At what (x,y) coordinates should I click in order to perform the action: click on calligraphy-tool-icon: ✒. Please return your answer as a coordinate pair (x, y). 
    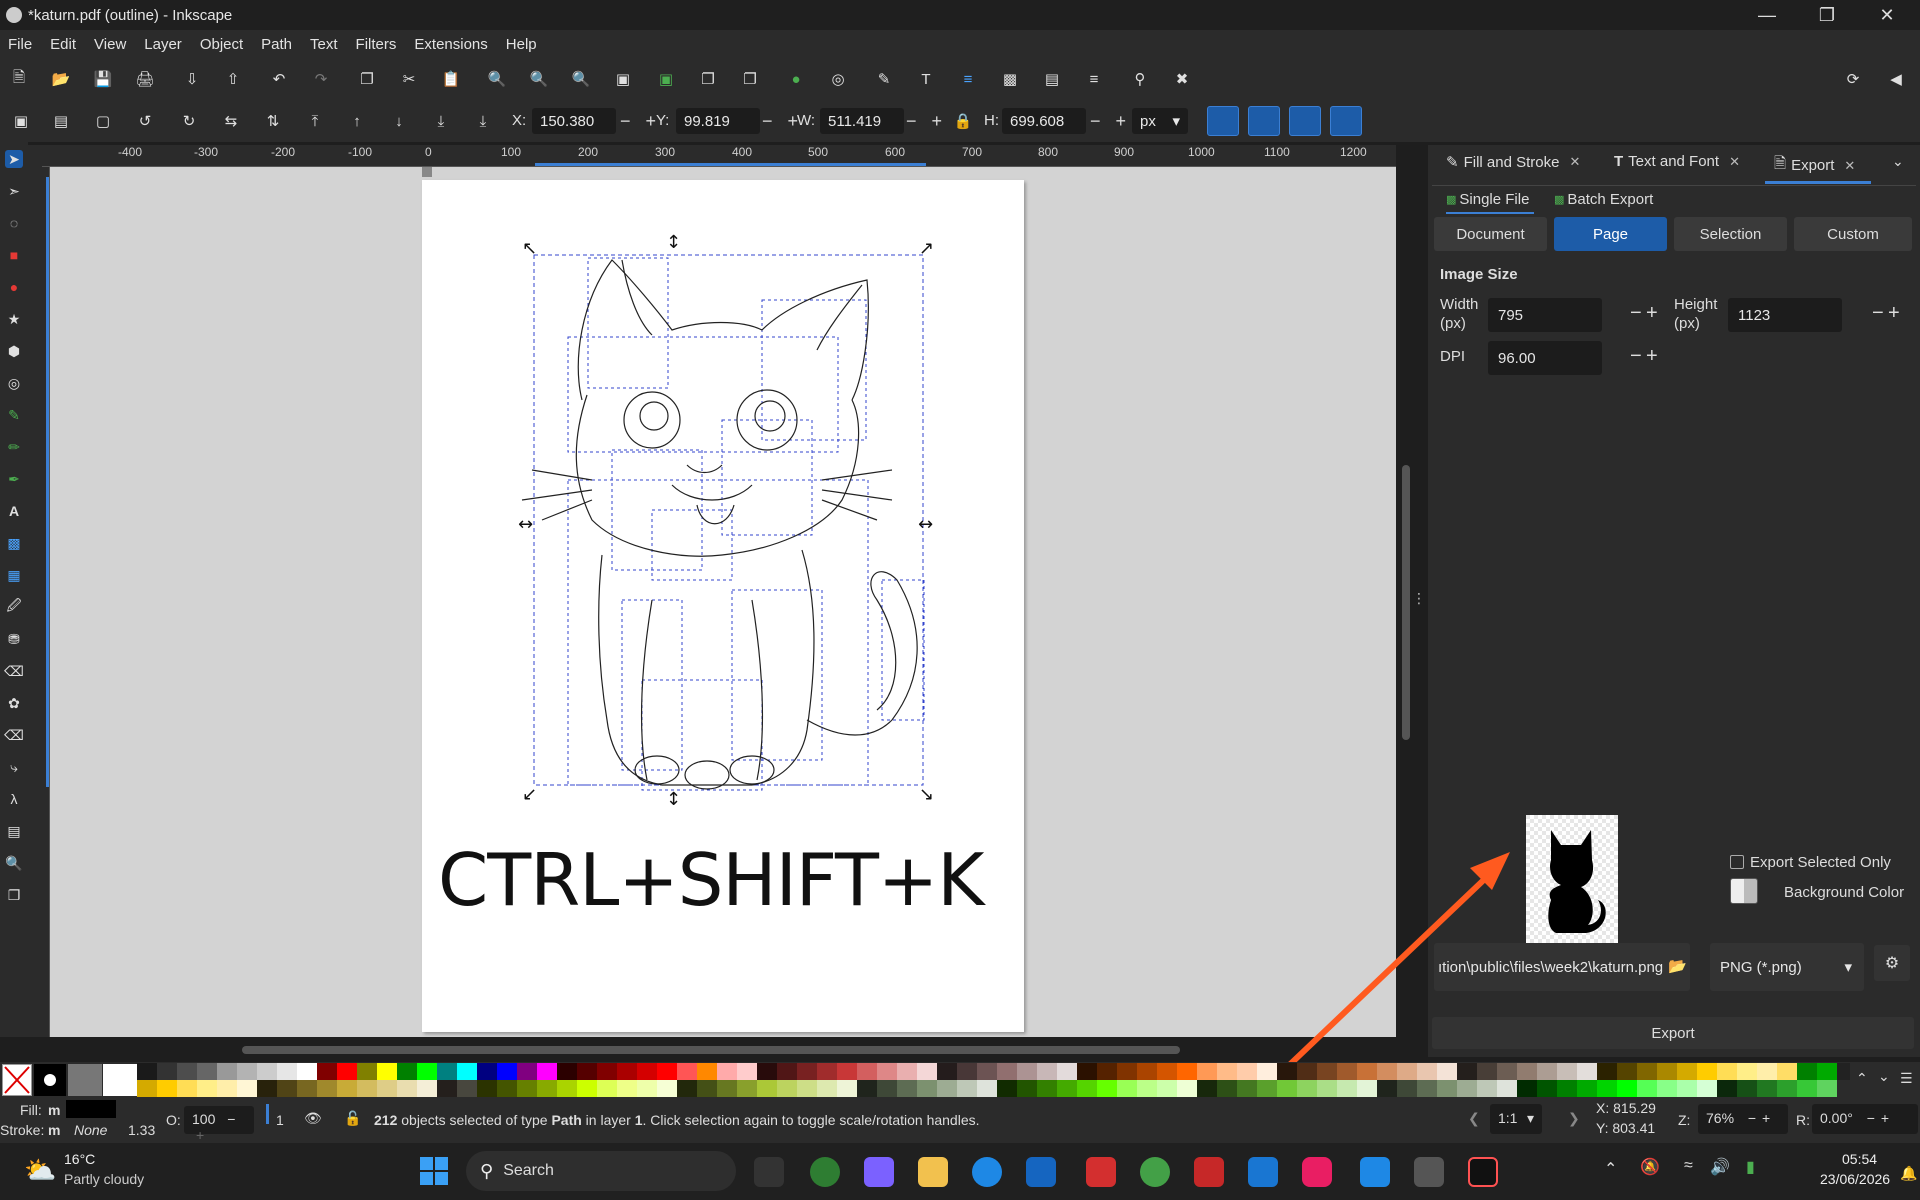
    Looking at the image, I should click on (14, 479).